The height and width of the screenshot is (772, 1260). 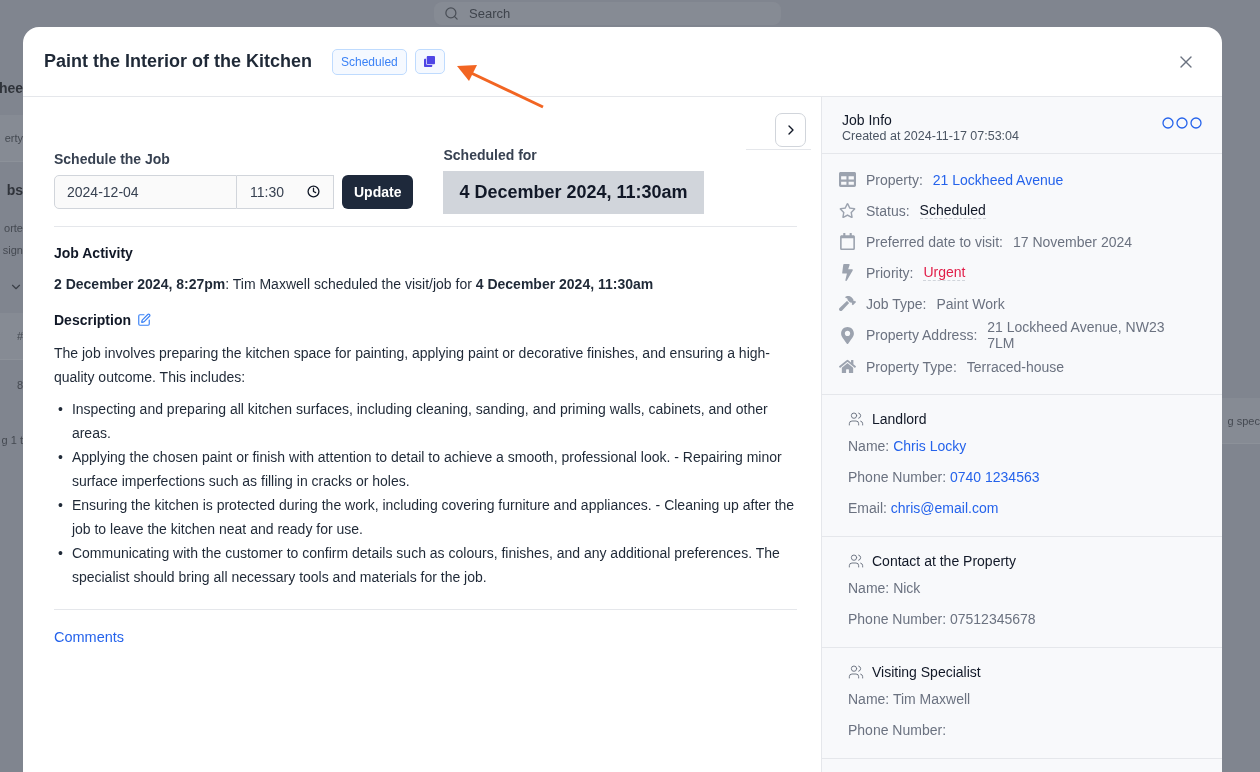 I want to click on house-icon, so click(x=847, y=366).